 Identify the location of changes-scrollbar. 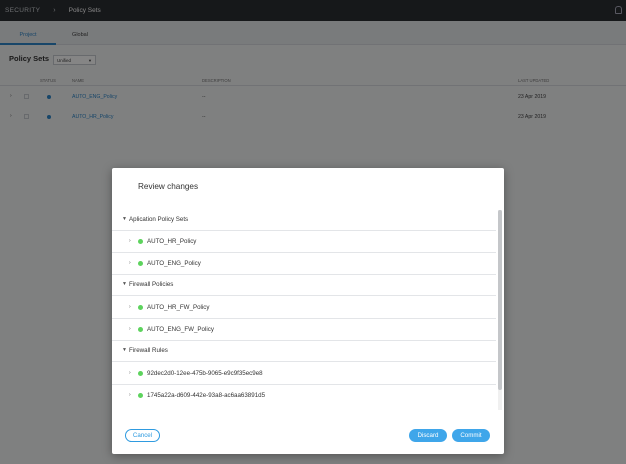
(500, 310).